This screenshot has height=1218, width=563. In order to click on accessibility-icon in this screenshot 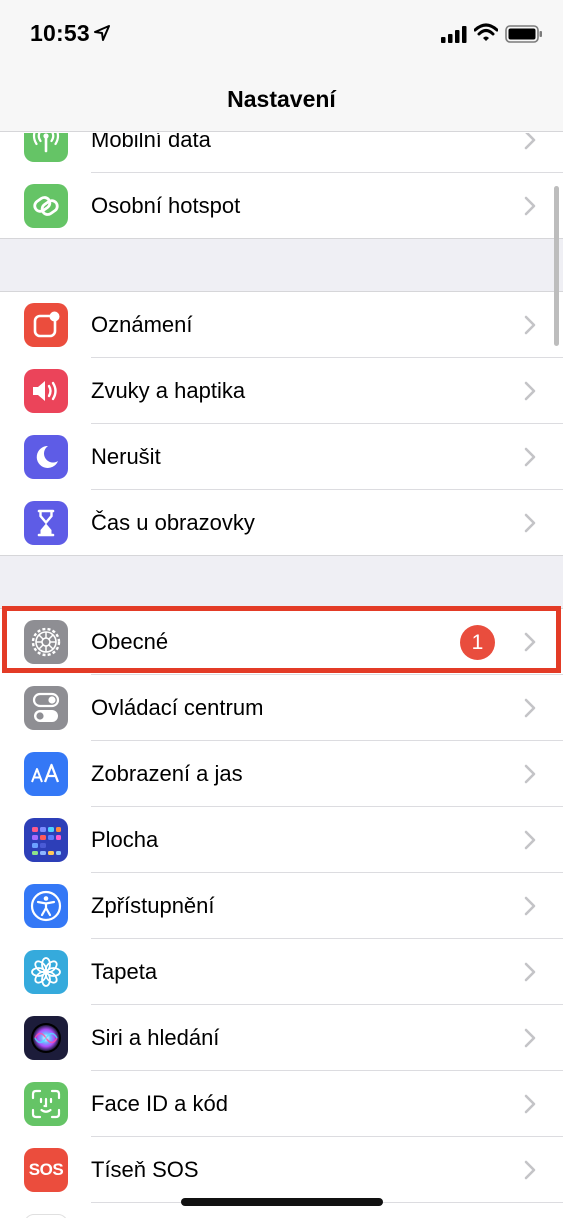, I will do `click(46, 906)`.